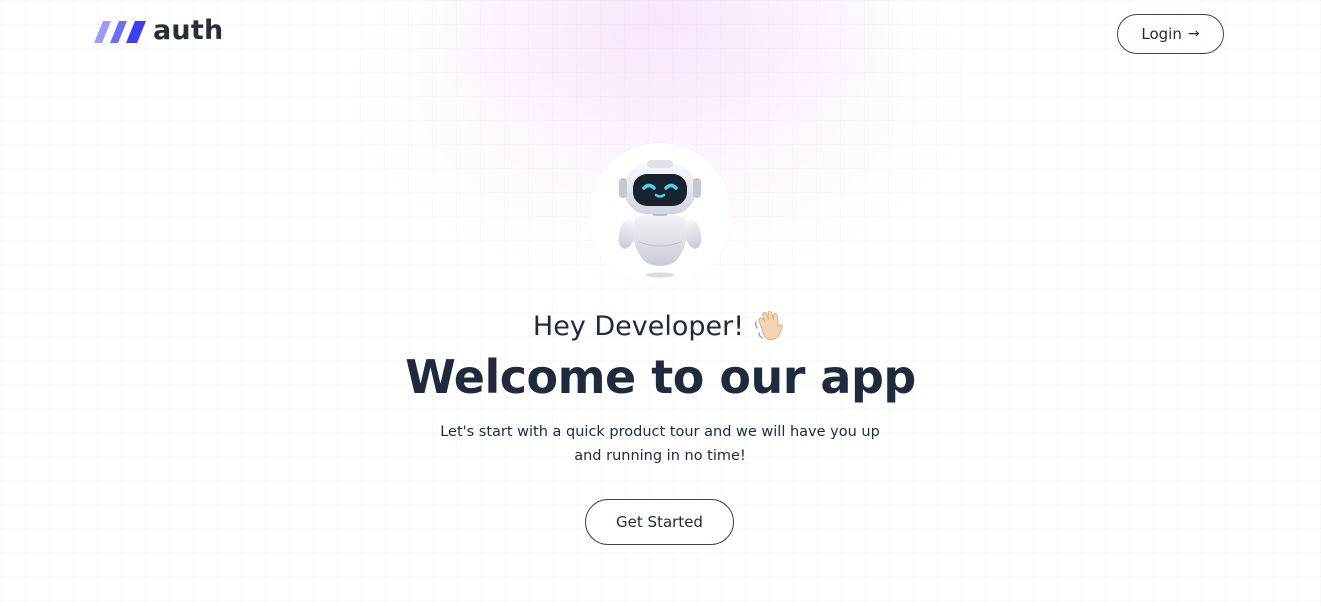 This screenshot has width=1321, height=606. Describe the element at coordinates (660, 377) in the screenshot. I see `page-headline: Welcome to our app` at that location.